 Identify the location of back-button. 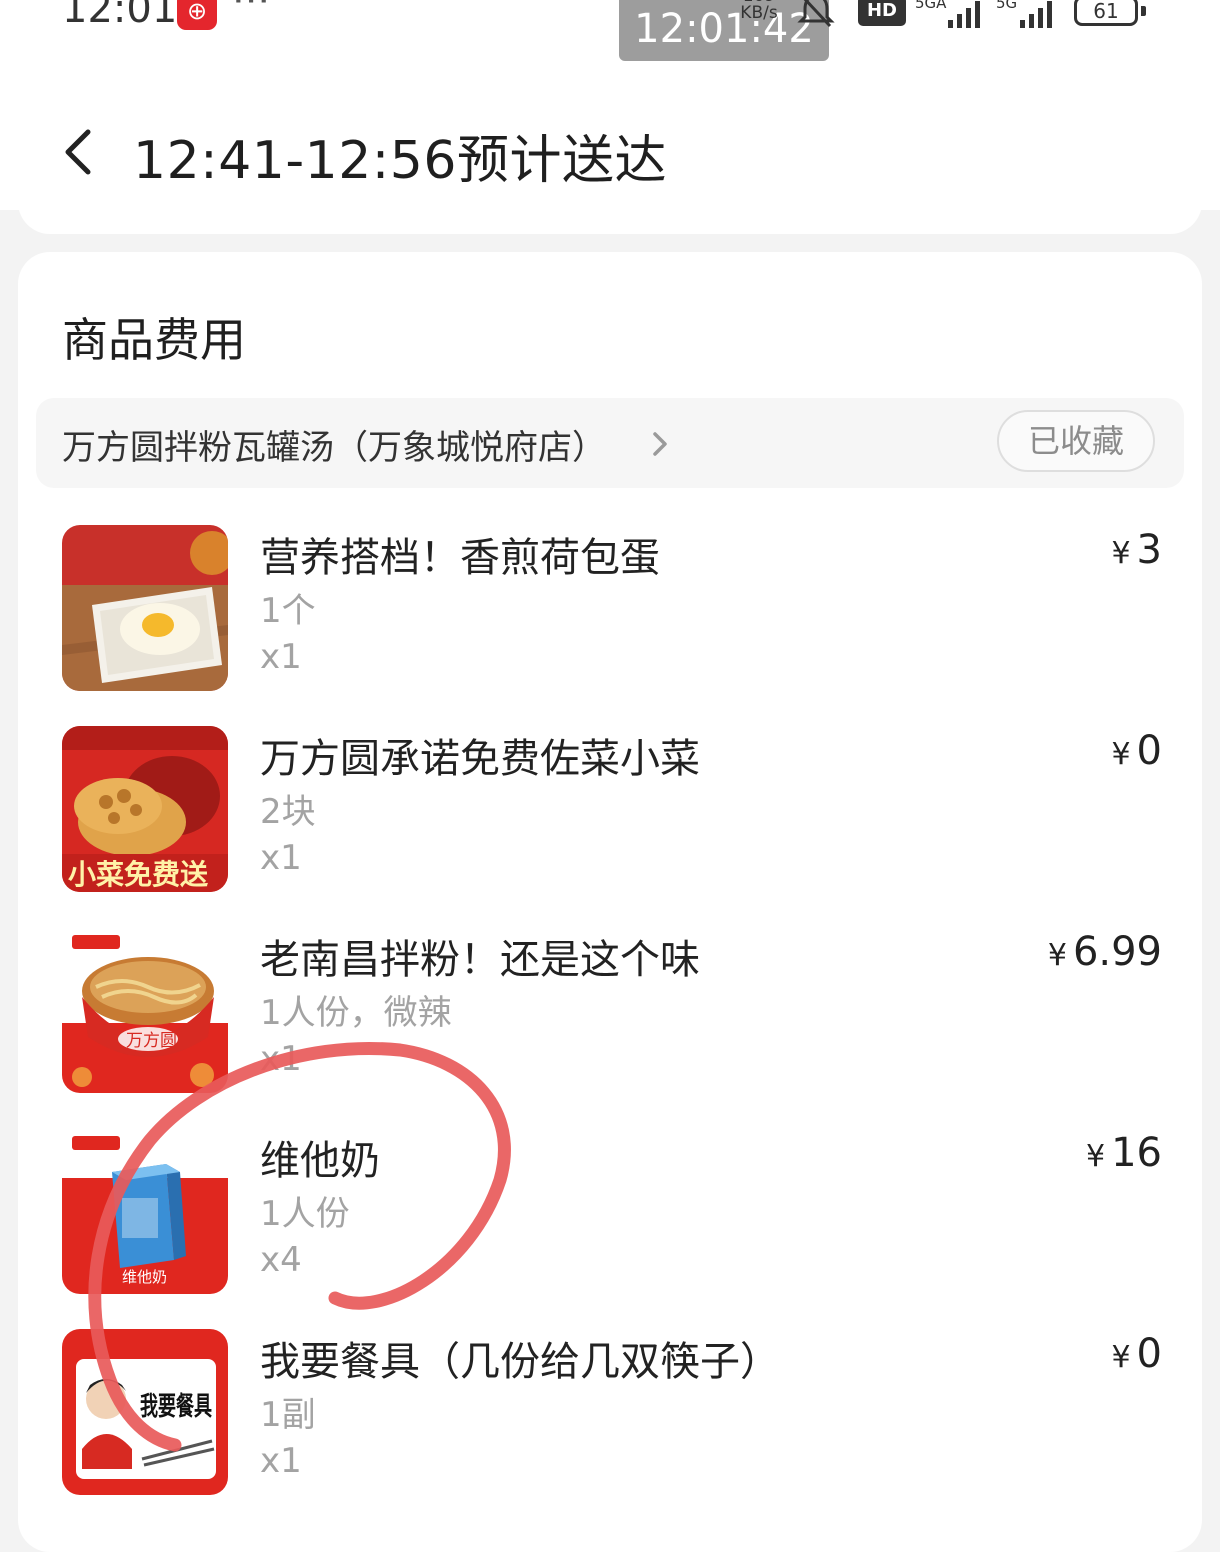
(80, 152).